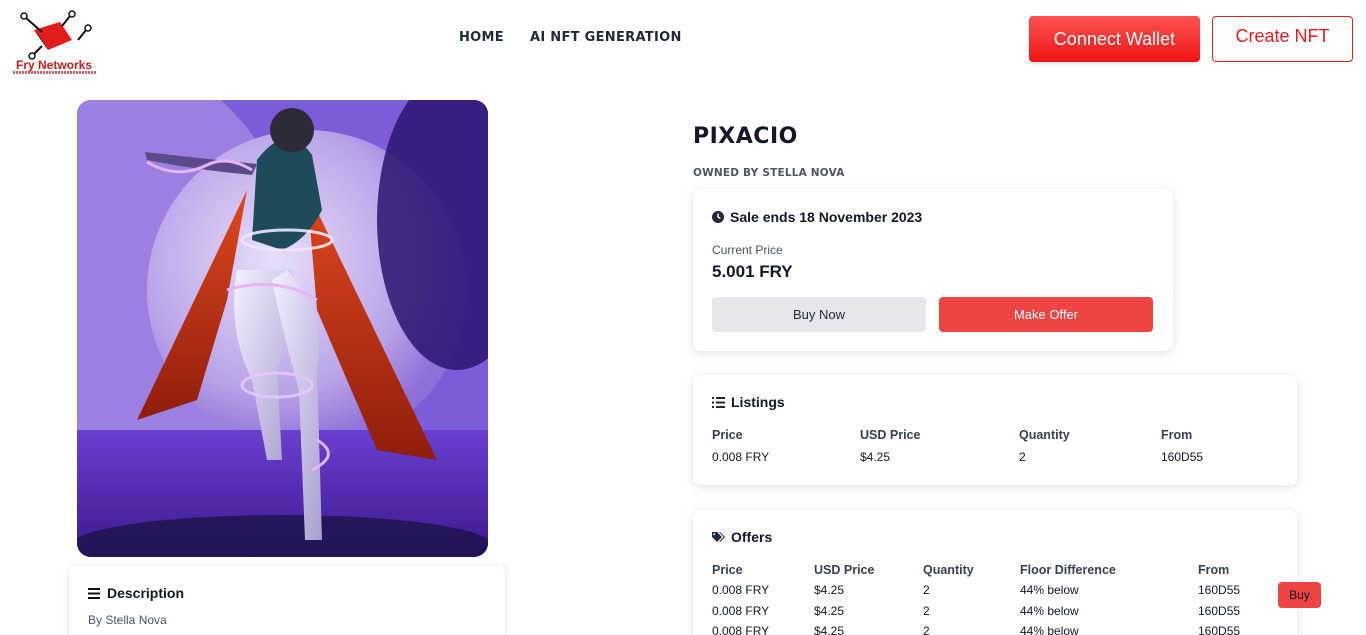 This screenshot has width=1366, height=635. Describe the element at coordinates (727, 435) in the screenshot. I see `listings-header-price: Price` at that location.